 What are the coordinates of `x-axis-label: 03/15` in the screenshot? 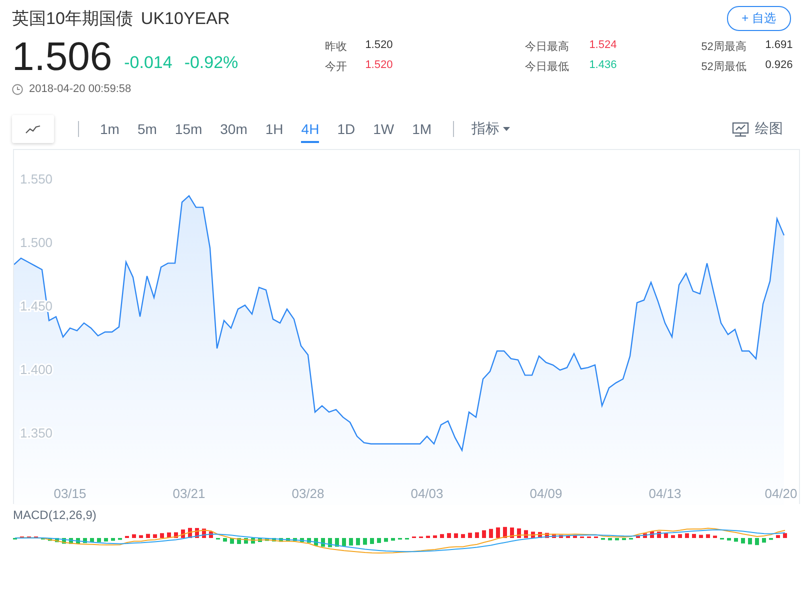 It's located at (70, 493).